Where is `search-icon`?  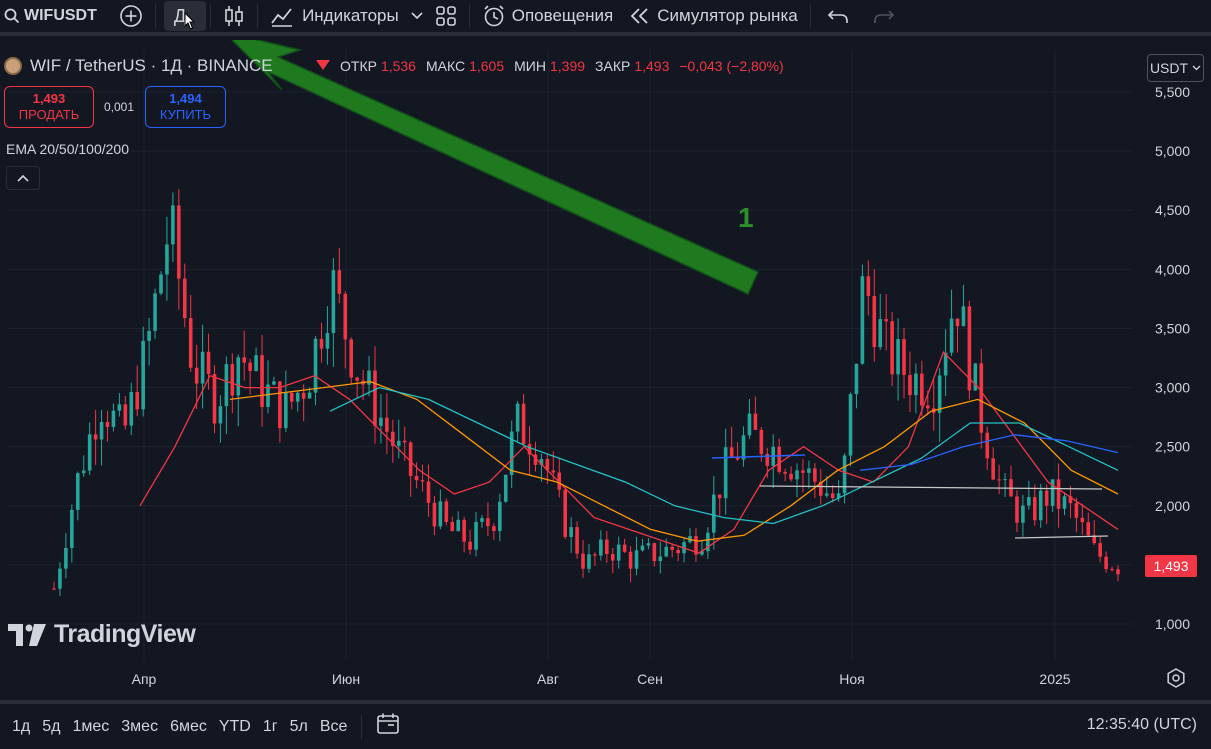 search-icon is located at coordinates (12, 16).